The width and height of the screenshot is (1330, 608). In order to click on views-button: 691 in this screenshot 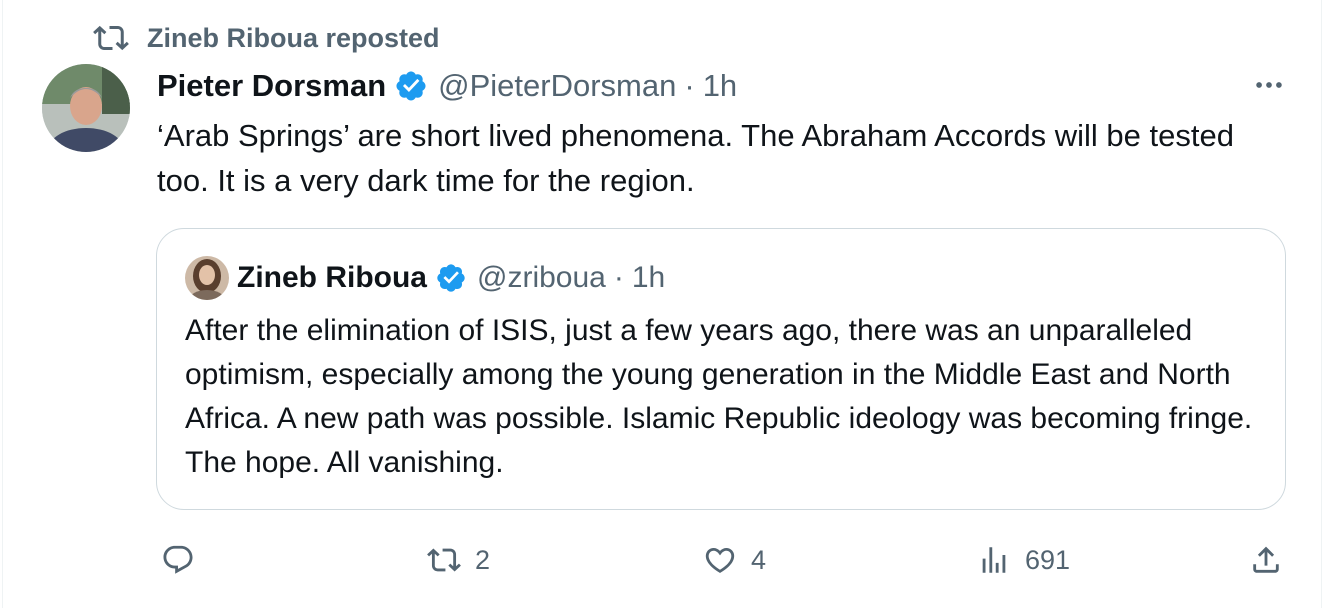, I will do `click(1023, 560)`.